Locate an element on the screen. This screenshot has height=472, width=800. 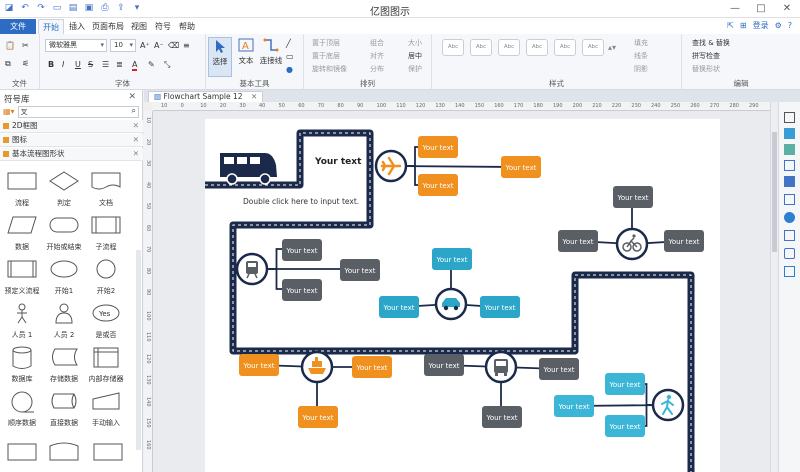
style-swatch-5: Abc is located at coordinates (565, 47).